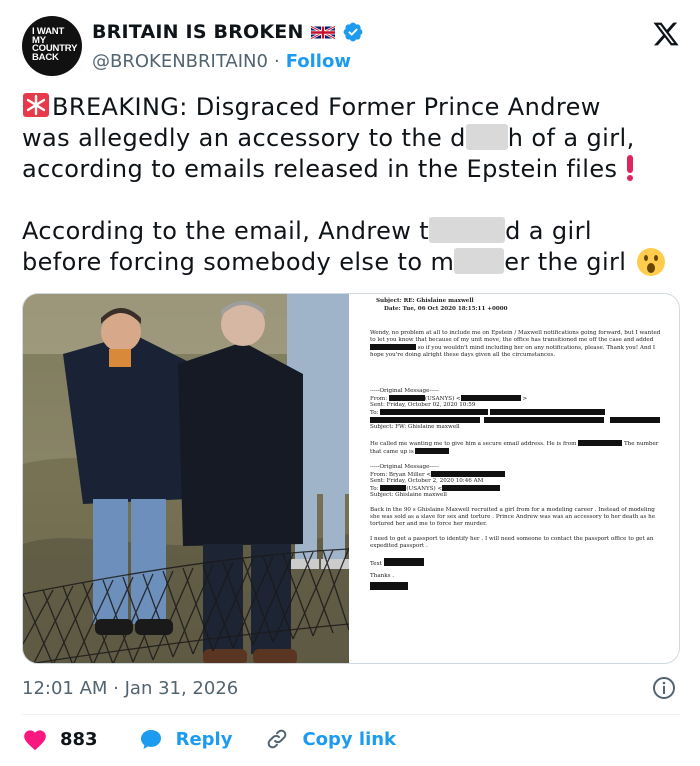 This screenshot has height=766, width=700. I want to click on follow-button: Follow, so click(318, 61).